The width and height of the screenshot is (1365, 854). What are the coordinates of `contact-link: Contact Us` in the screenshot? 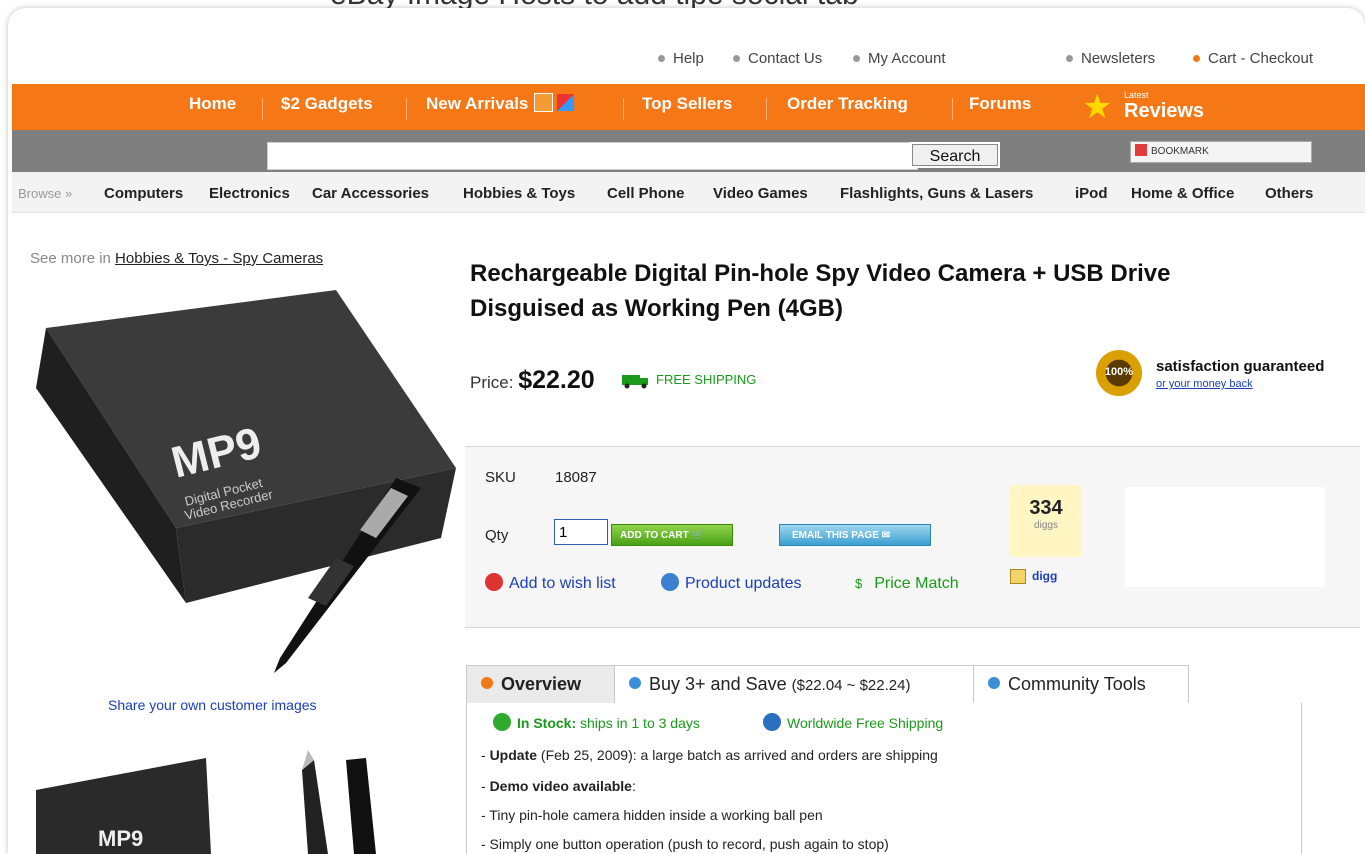 It's located at (777, 58).